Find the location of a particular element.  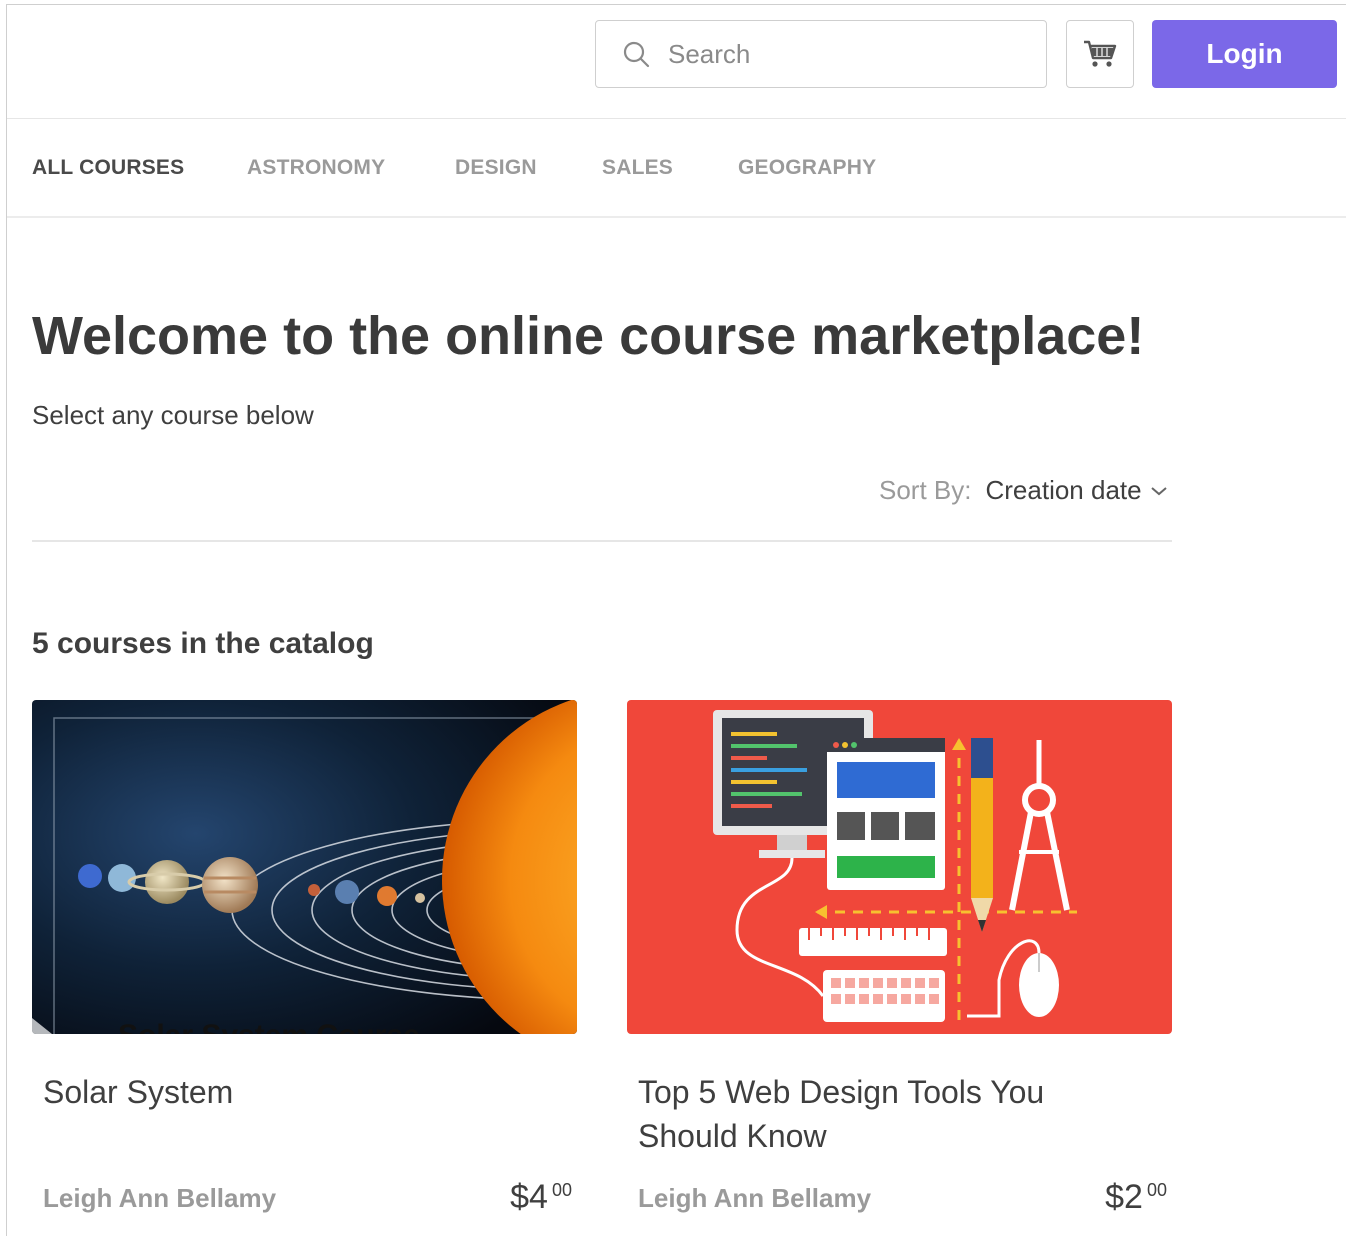

catalog-count: 5 courses in the catalog is located at coordinates (203, 643).